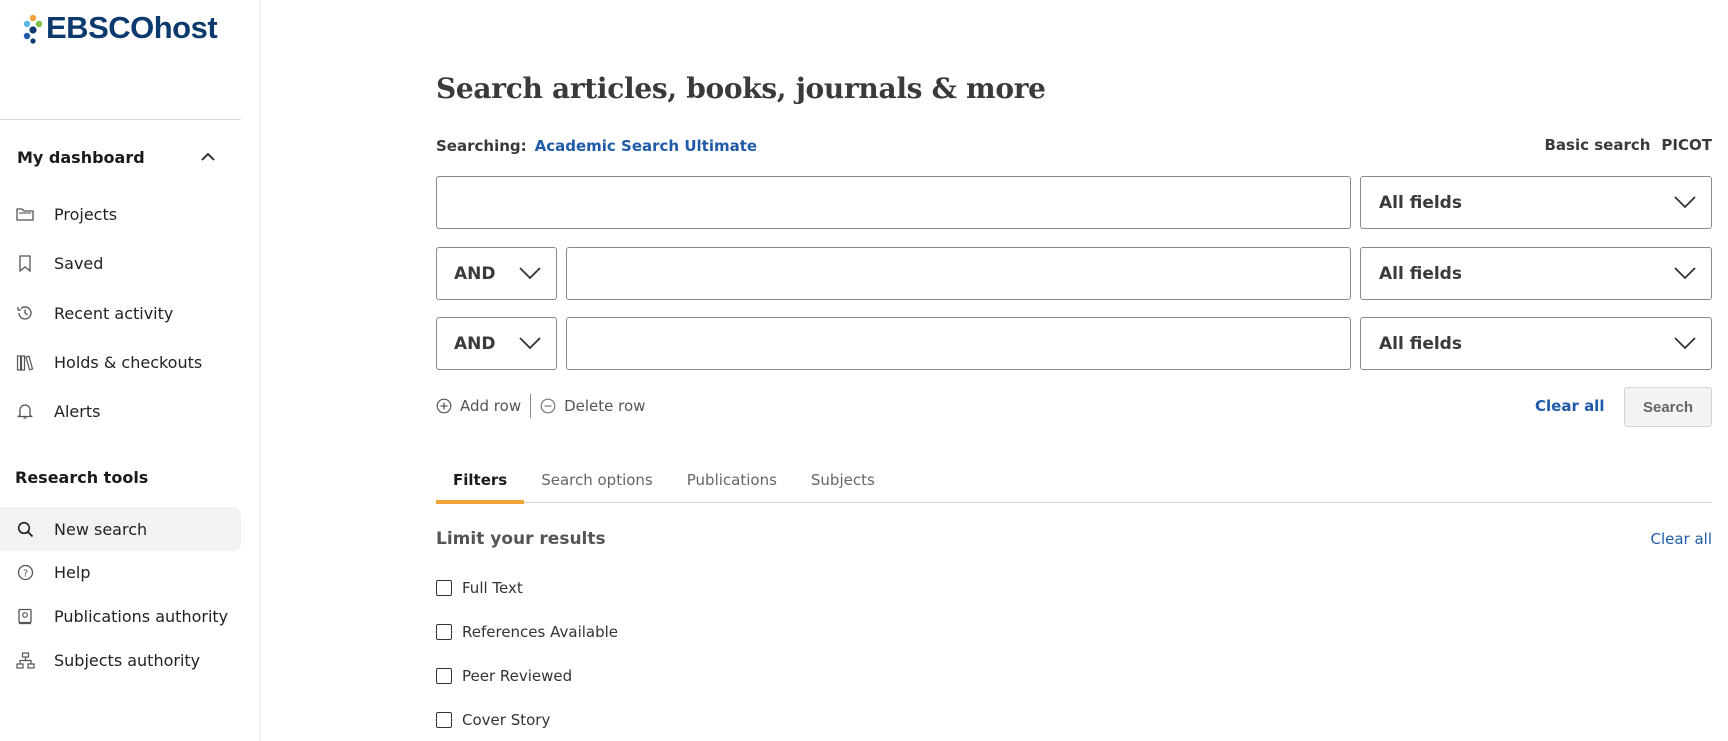 The height and width of the screenshot is (741, 1728). Describe the element at coordinates (208, 156) in the screenshot. I see `chevron-up-icon` at that location.